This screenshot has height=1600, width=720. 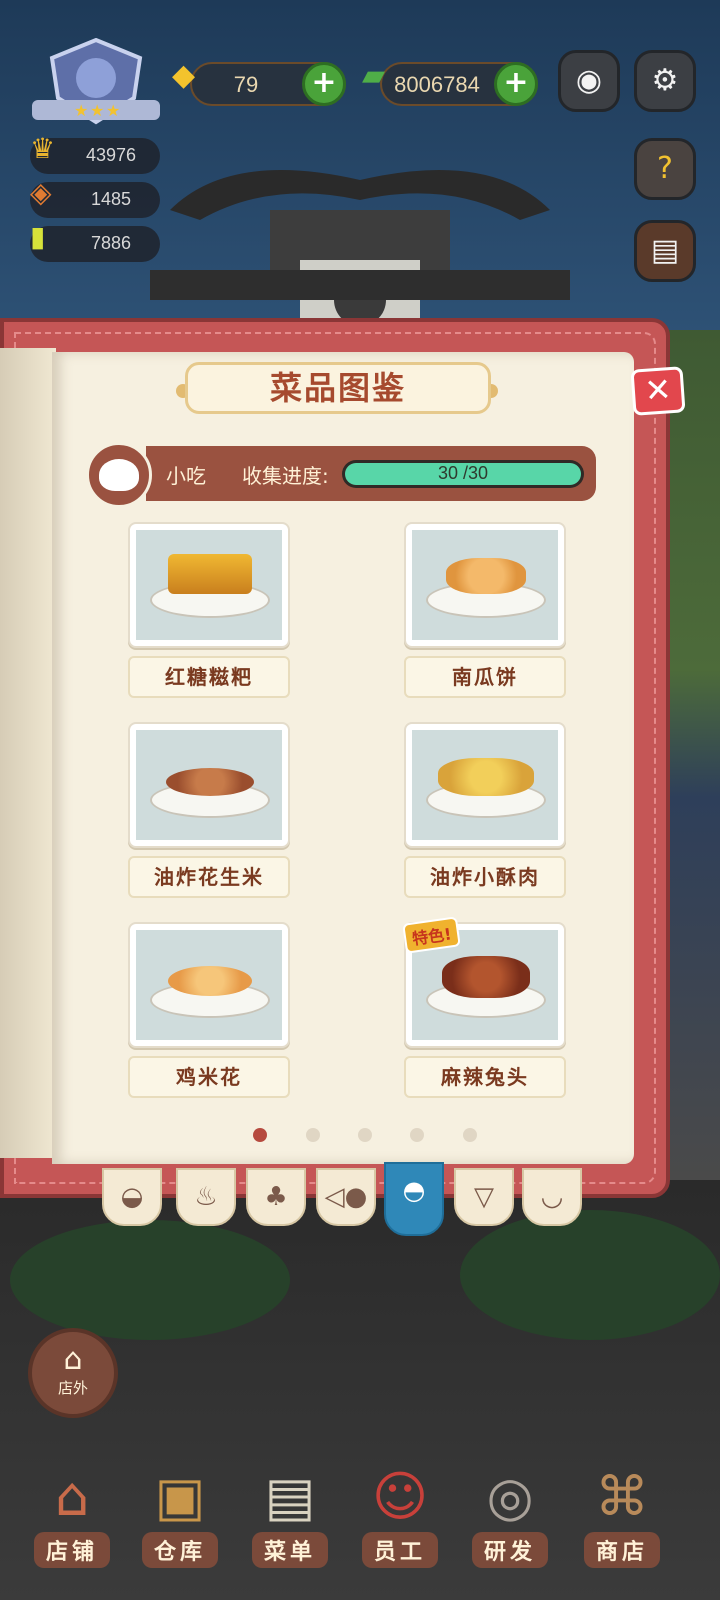 I want to click on gem-count: 79, so click(x=246, y=84).